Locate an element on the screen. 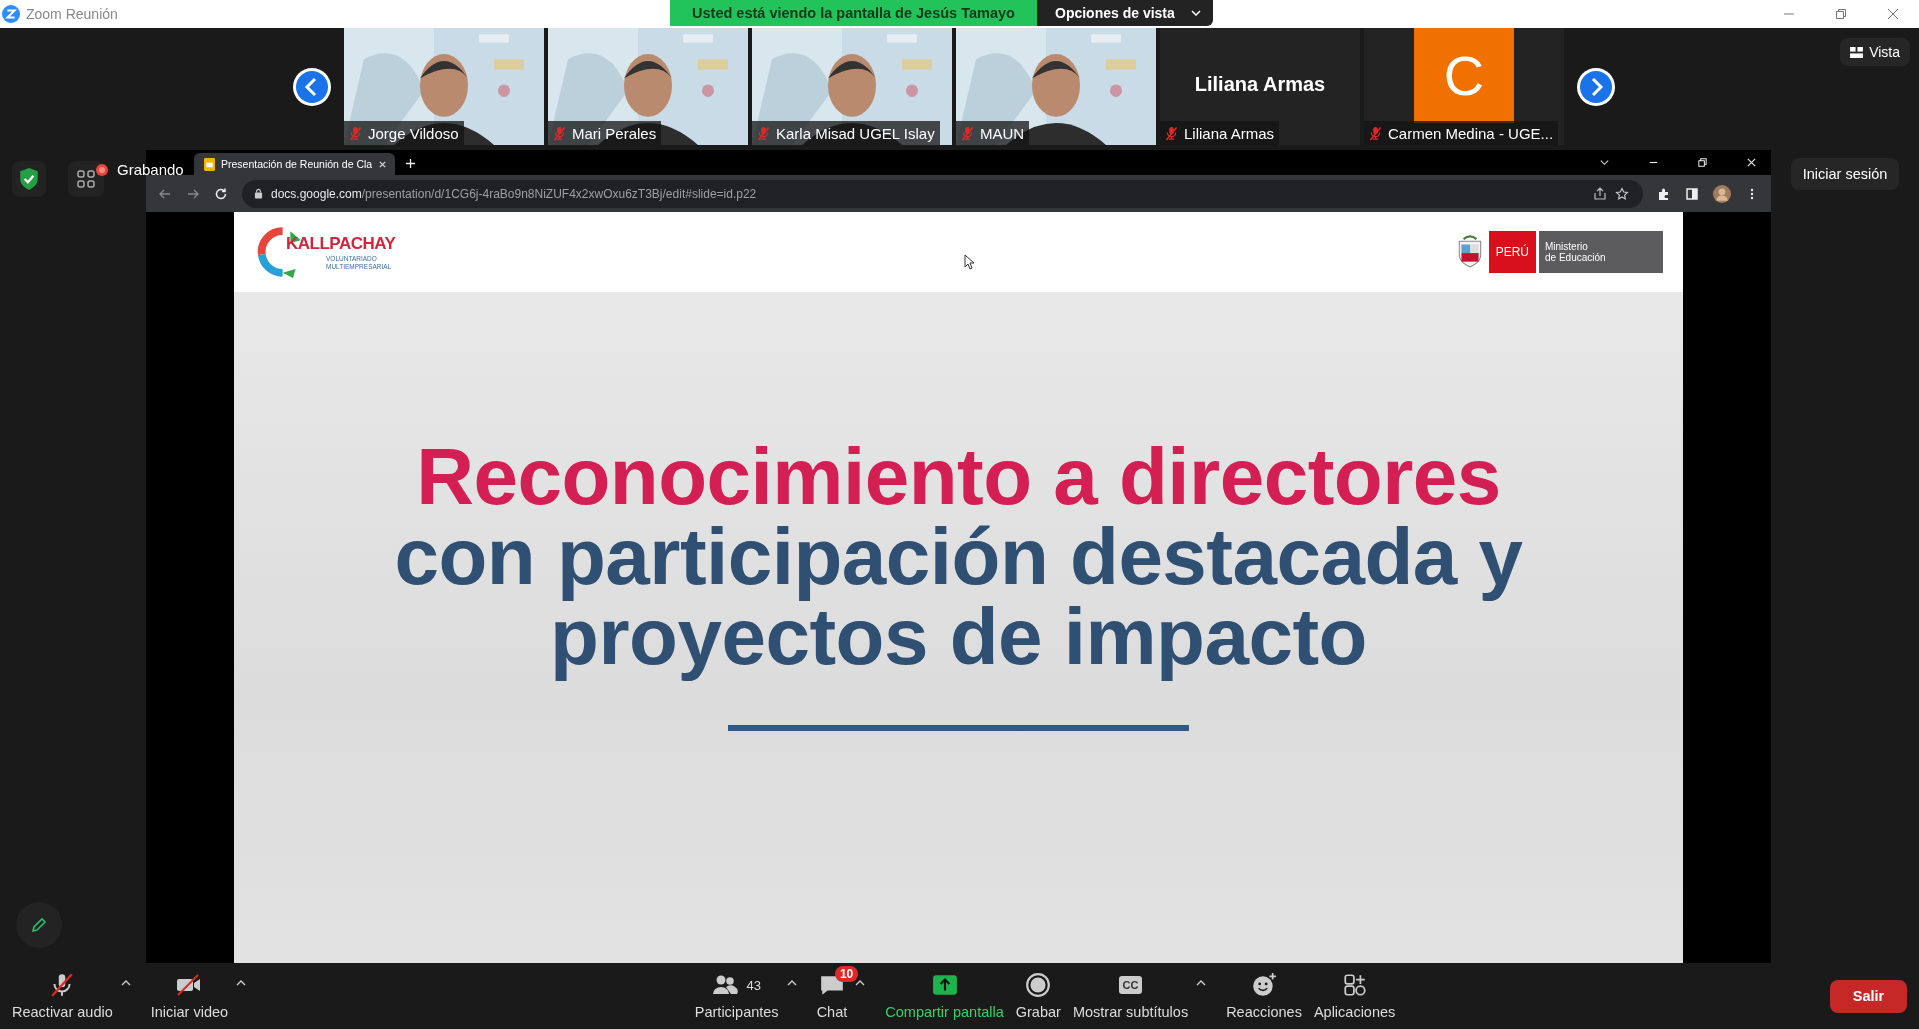 The image size is (1919, 1029). sign-in-button: Iniciar sesión is located at coordinates (1845, 174).